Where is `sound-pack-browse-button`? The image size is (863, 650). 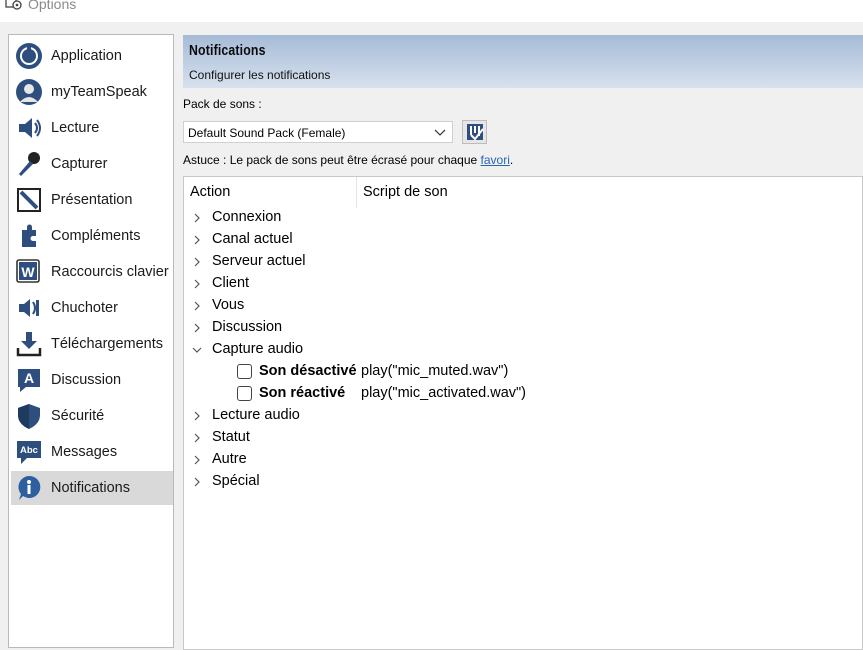 sound-pack-browse-button is located at coordinates (474, 132).